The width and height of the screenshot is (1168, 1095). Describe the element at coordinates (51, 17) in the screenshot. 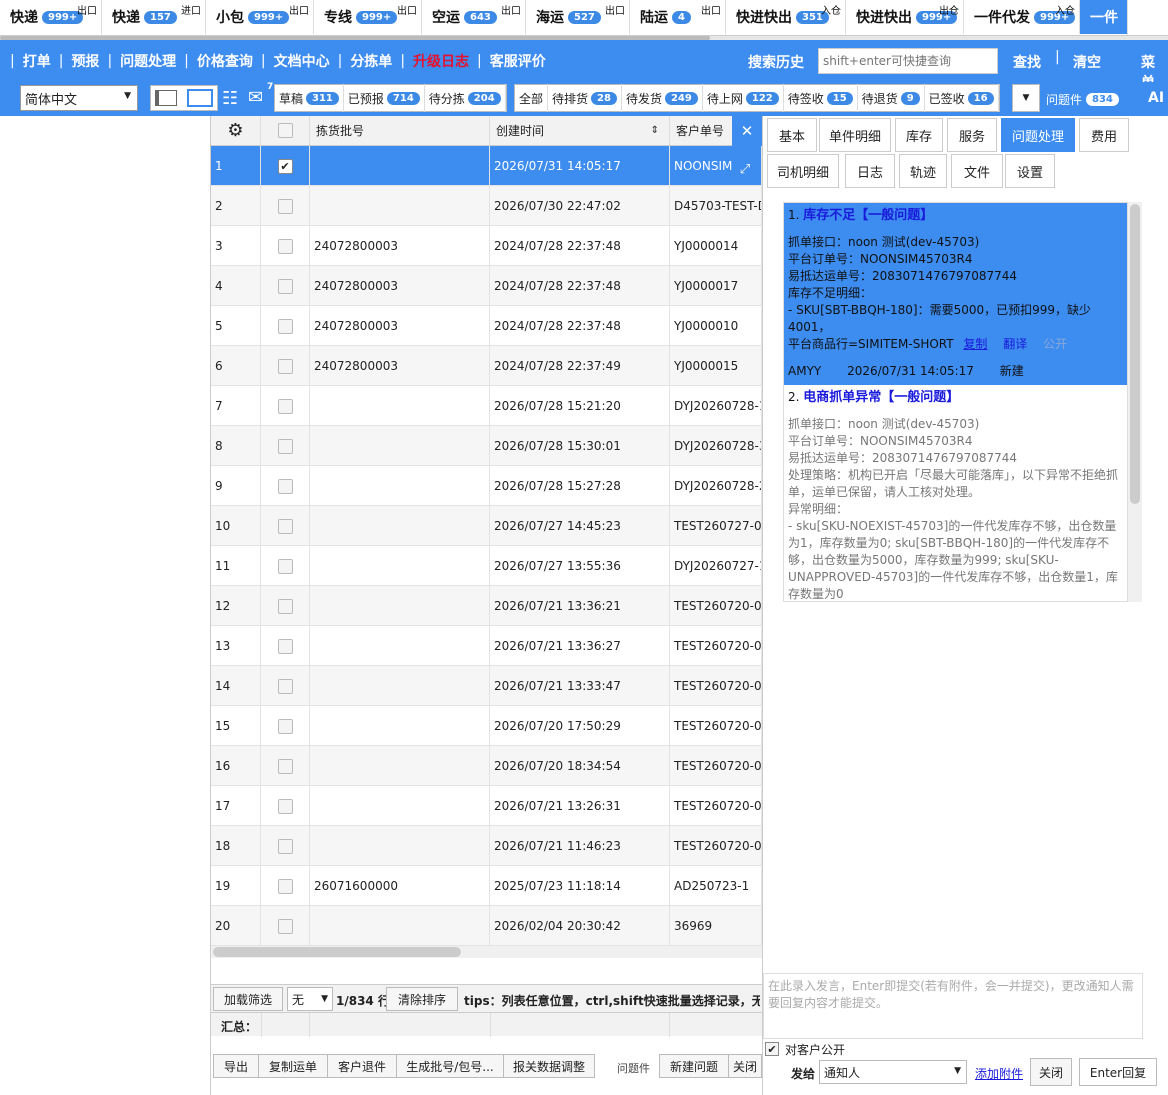

I see `top-tab: 快递 999+ 出口` at that location.